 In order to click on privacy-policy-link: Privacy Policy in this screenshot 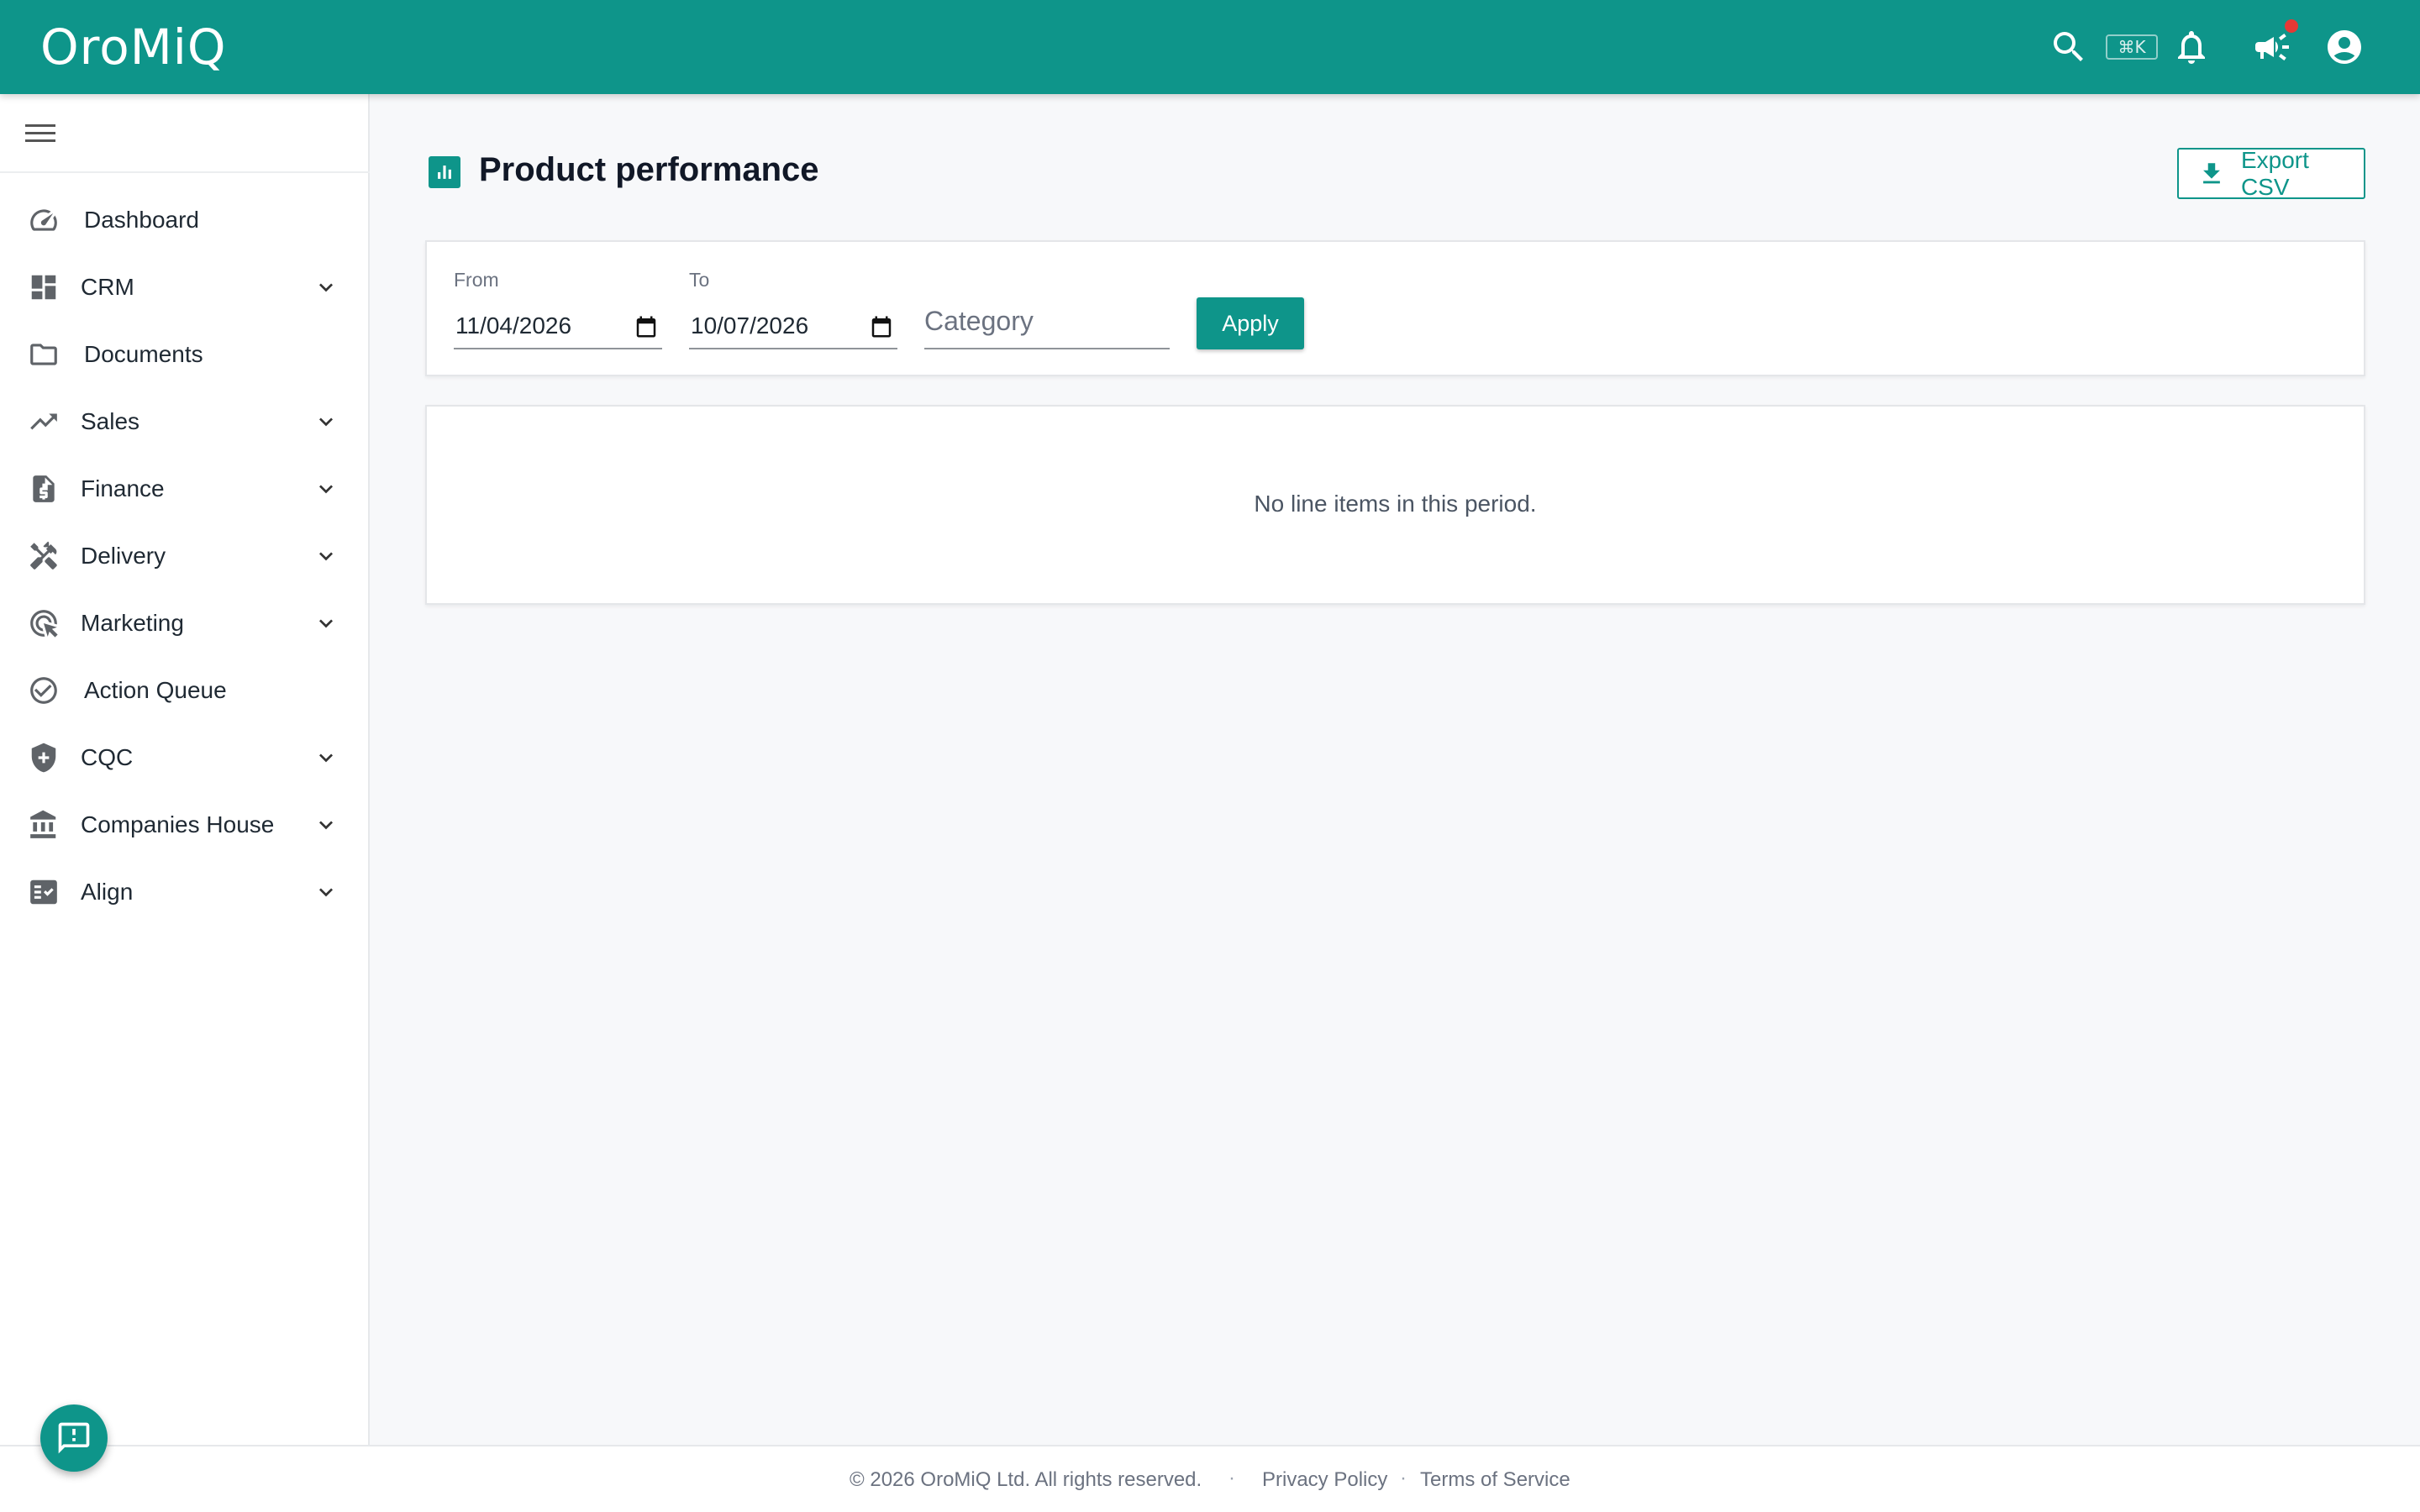, I will do `click(1324, 1480)`.